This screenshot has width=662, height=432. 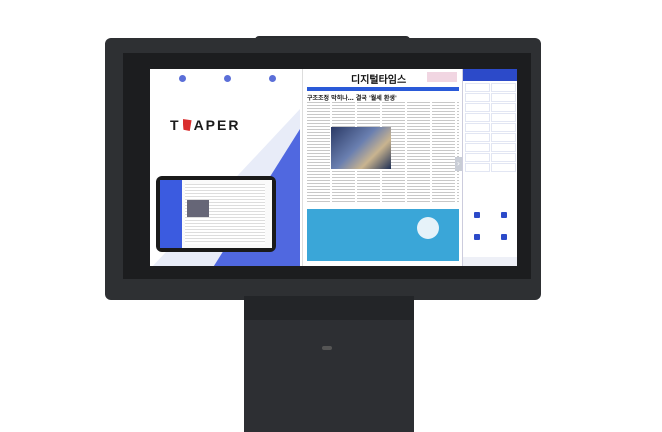 I want to click on user-icon, so click(x=182, y=78).